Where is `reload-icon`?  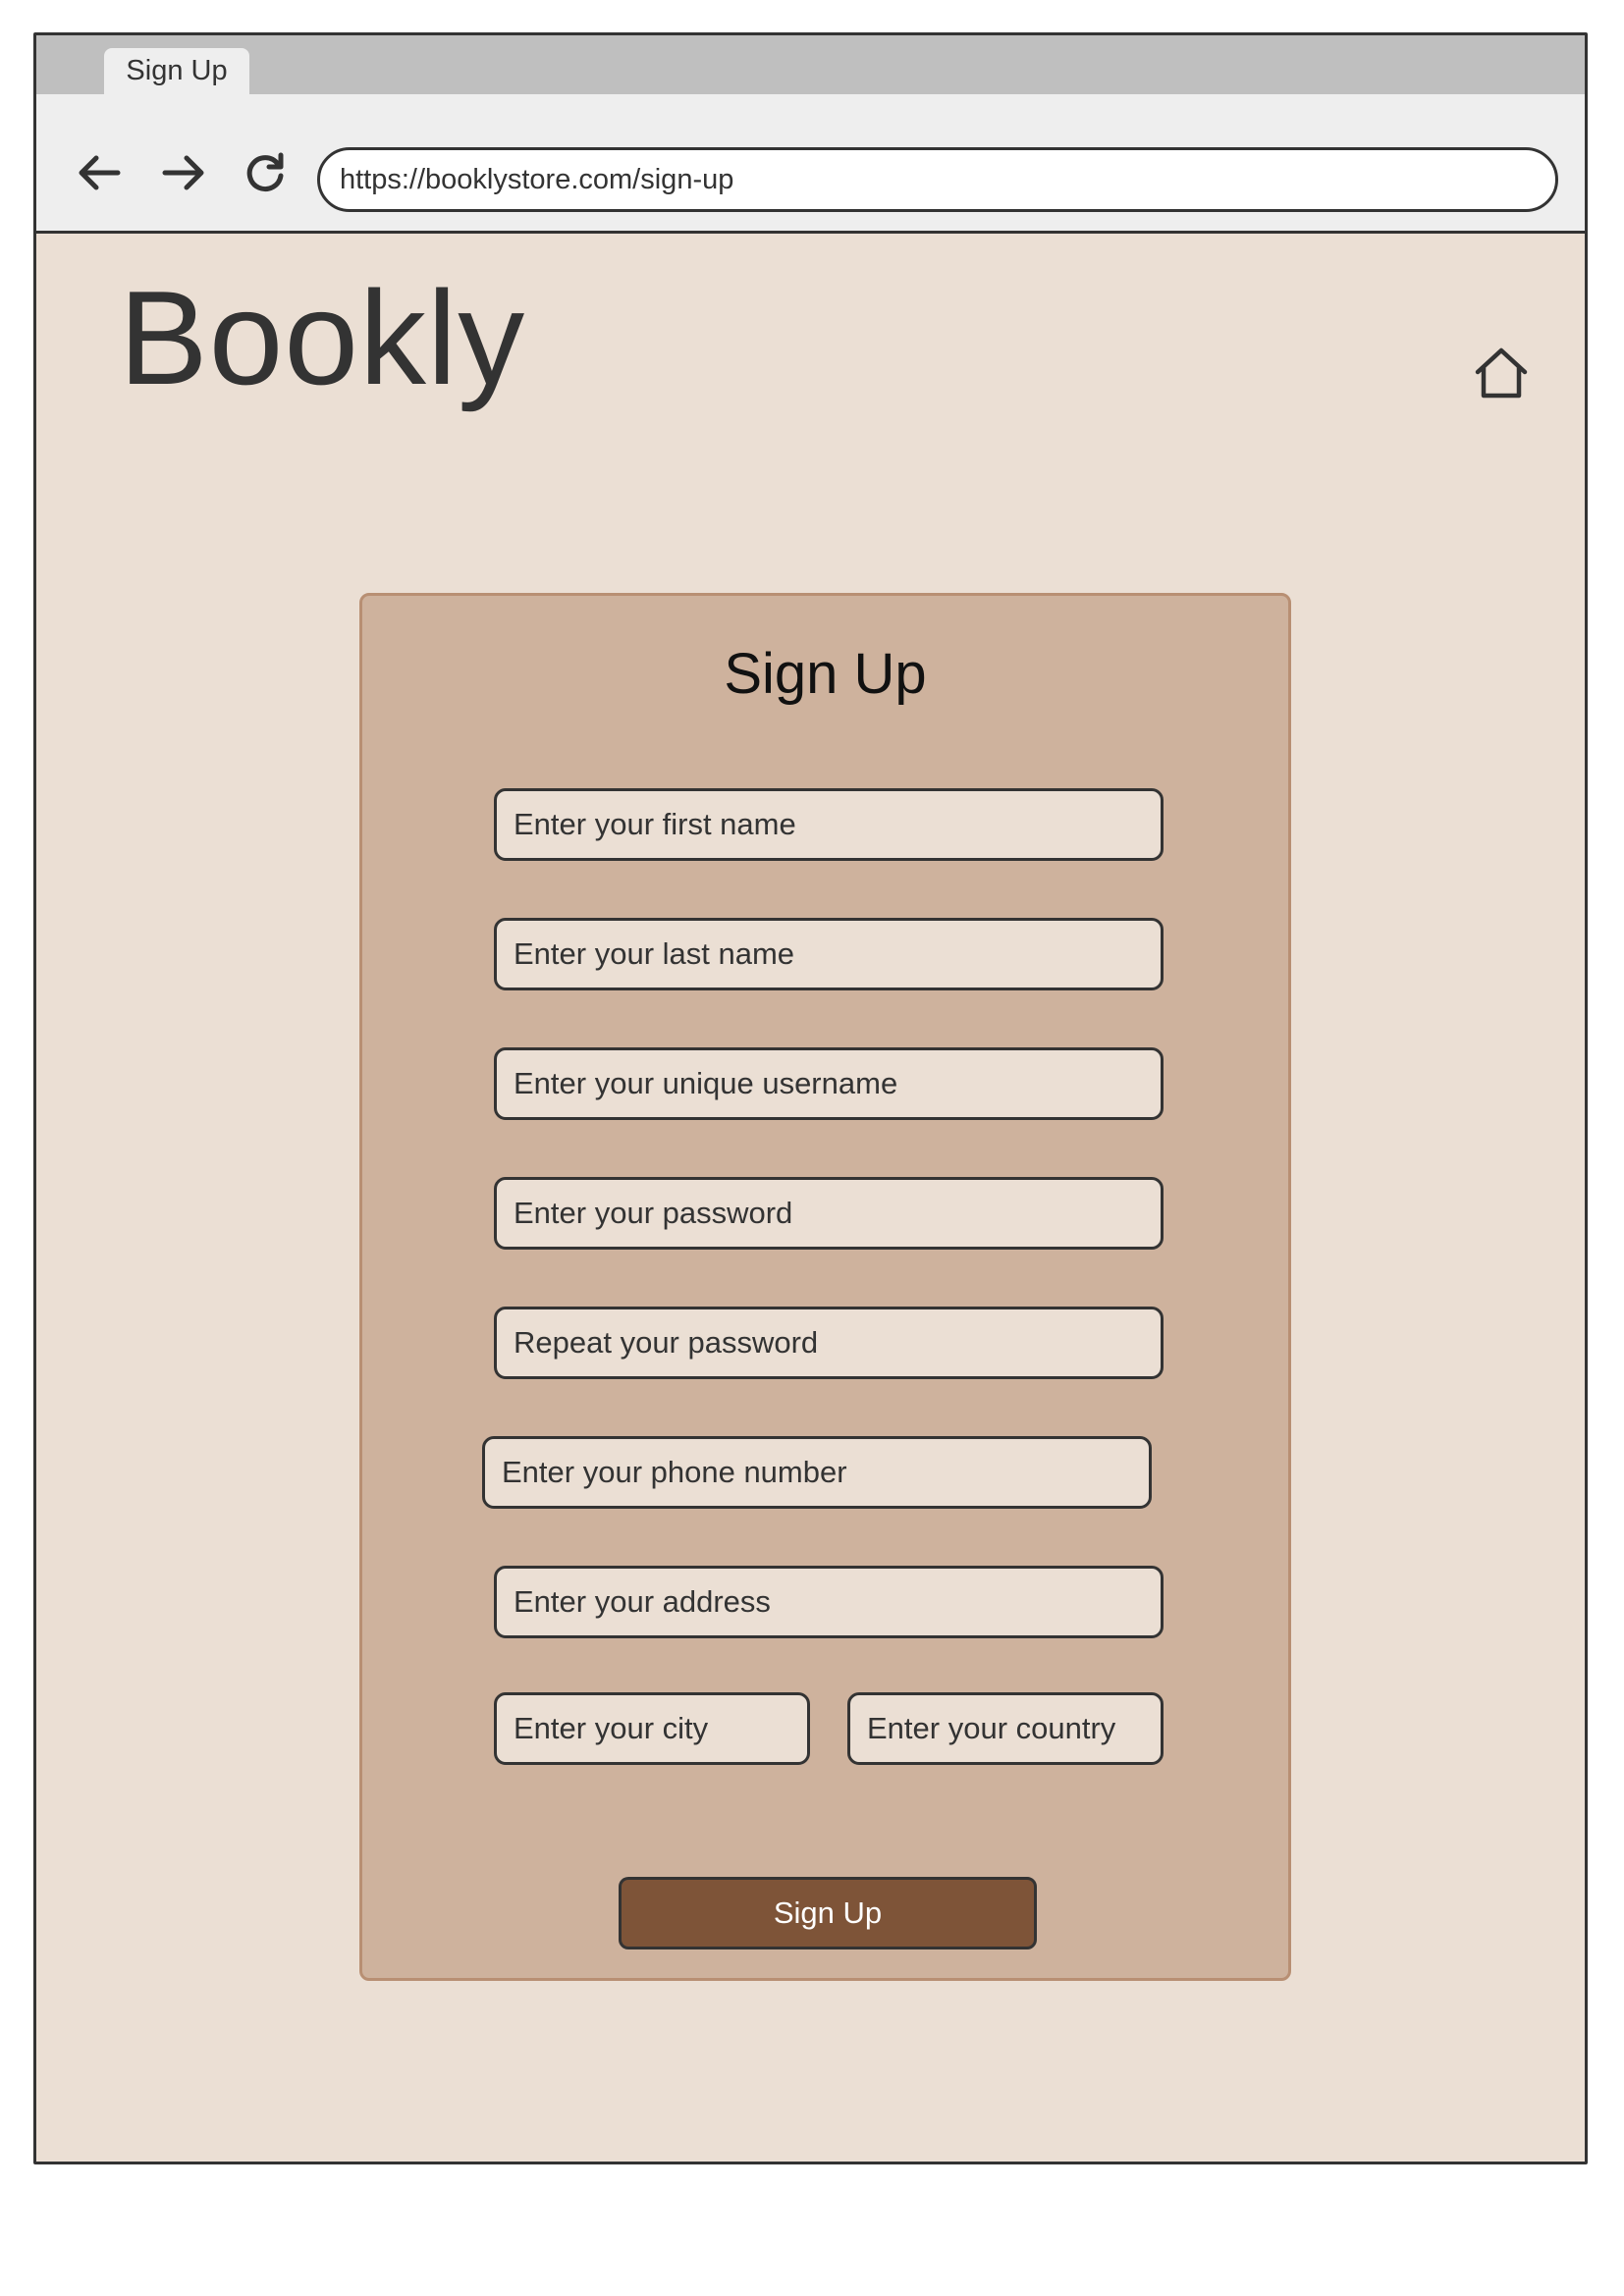
reload-icon is located at coordinates (265, 172).